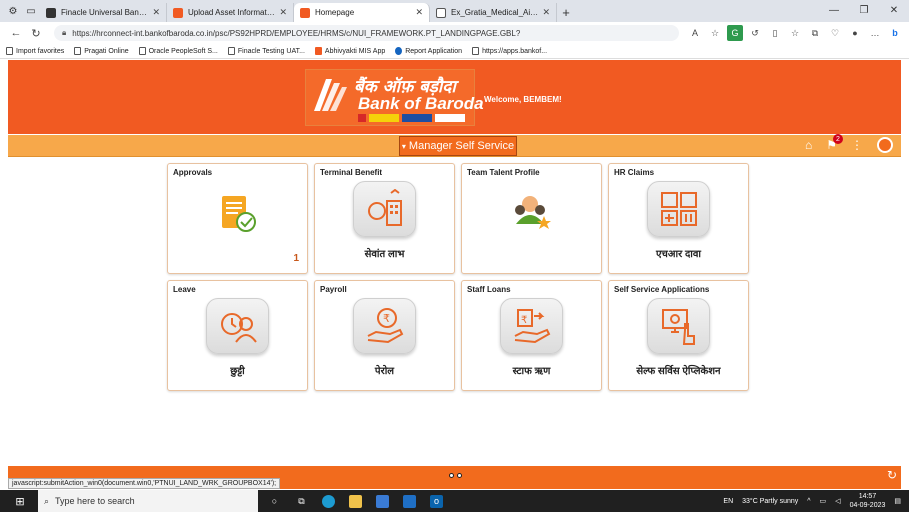 This screenshot has height=512, width=909. Describe the element at coordinates (695, 33) in the screenshot. I see `read-aloud-icon: A` at that location.